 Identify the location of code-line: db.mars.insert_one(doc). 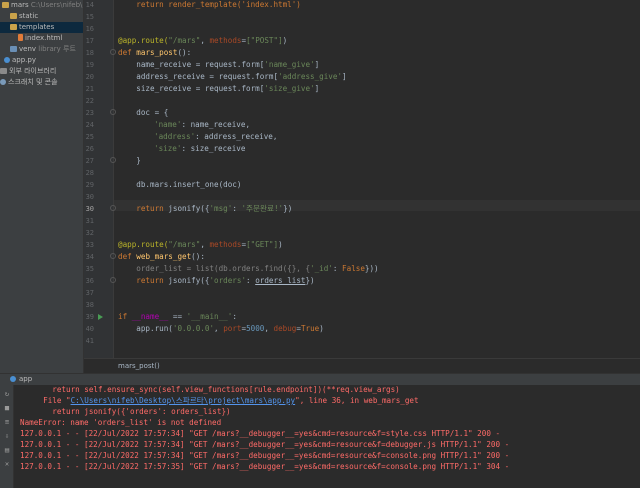
(180, 184).